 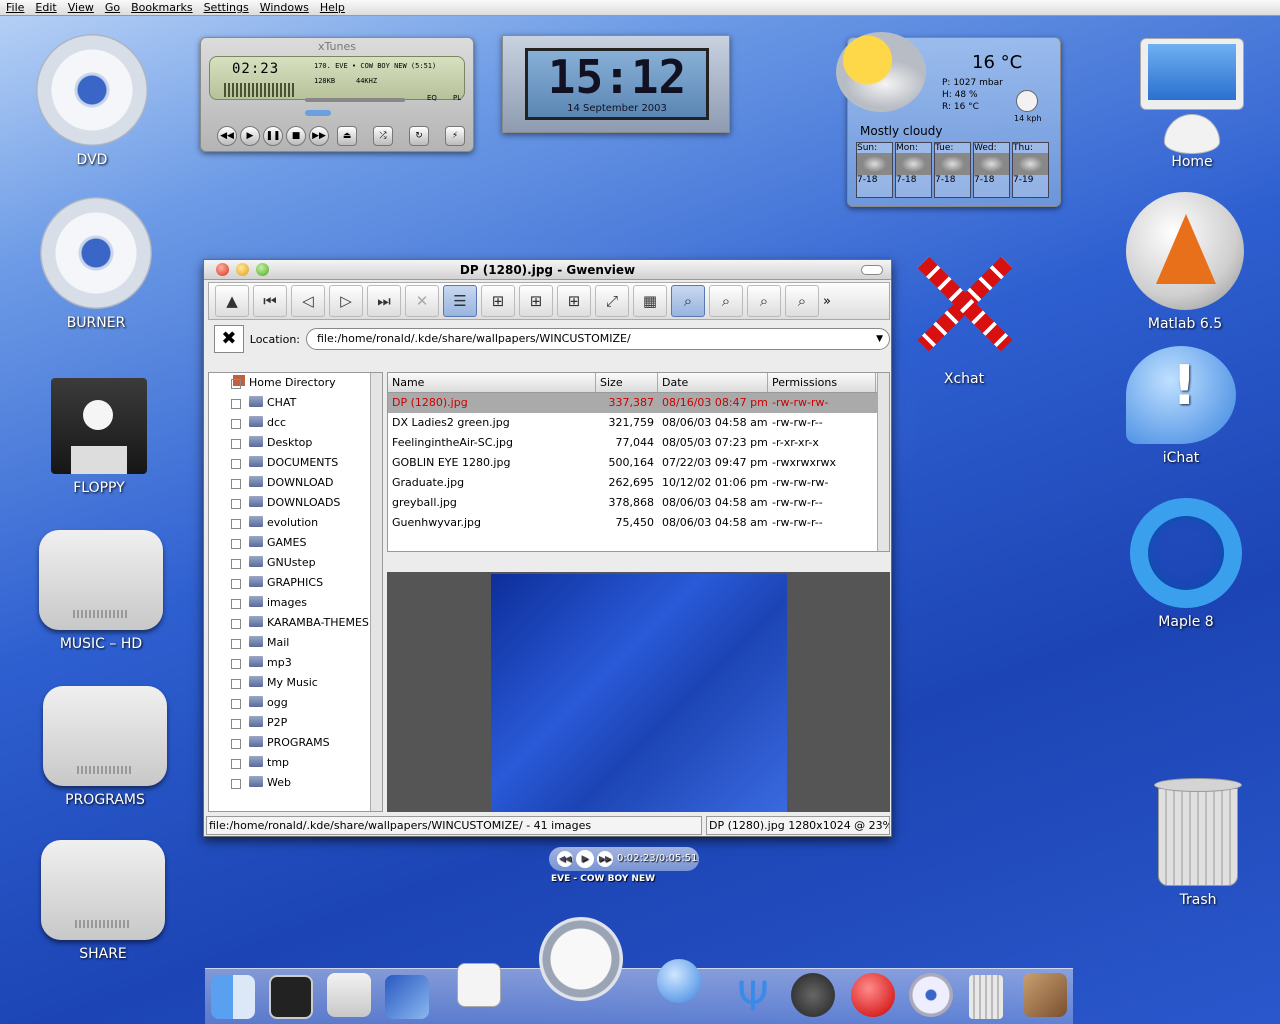 I want to click on tree-item: DOCUMENTS, so click(x=295, y=463).